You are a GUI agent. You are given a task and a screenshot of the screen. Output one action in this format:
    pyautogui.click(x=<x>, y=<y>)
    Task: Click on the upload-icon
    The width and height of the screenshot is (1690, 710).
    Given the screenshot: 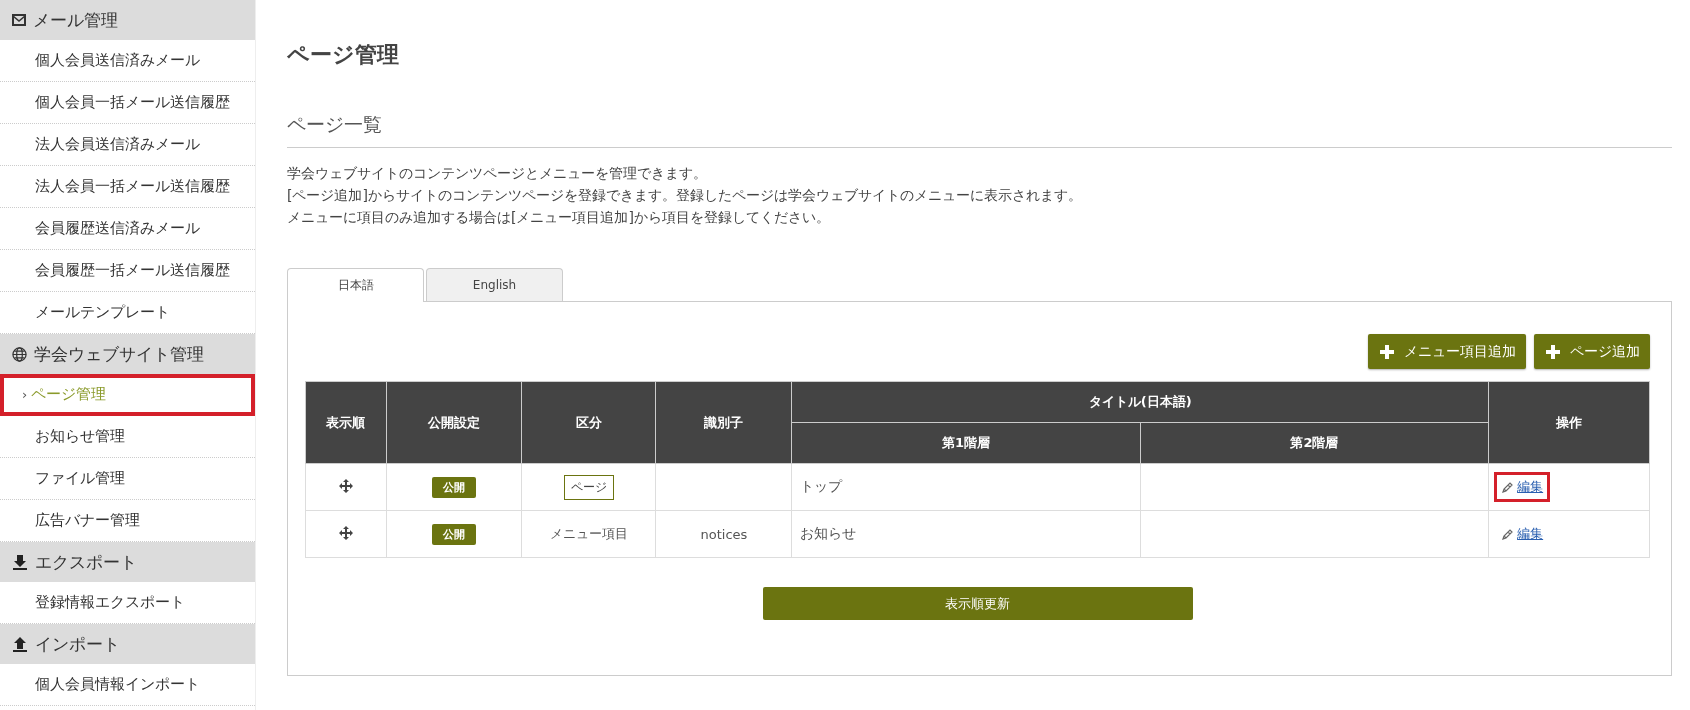 What is the action you would take?
    pyautogui.click(x=20, y=644)
    